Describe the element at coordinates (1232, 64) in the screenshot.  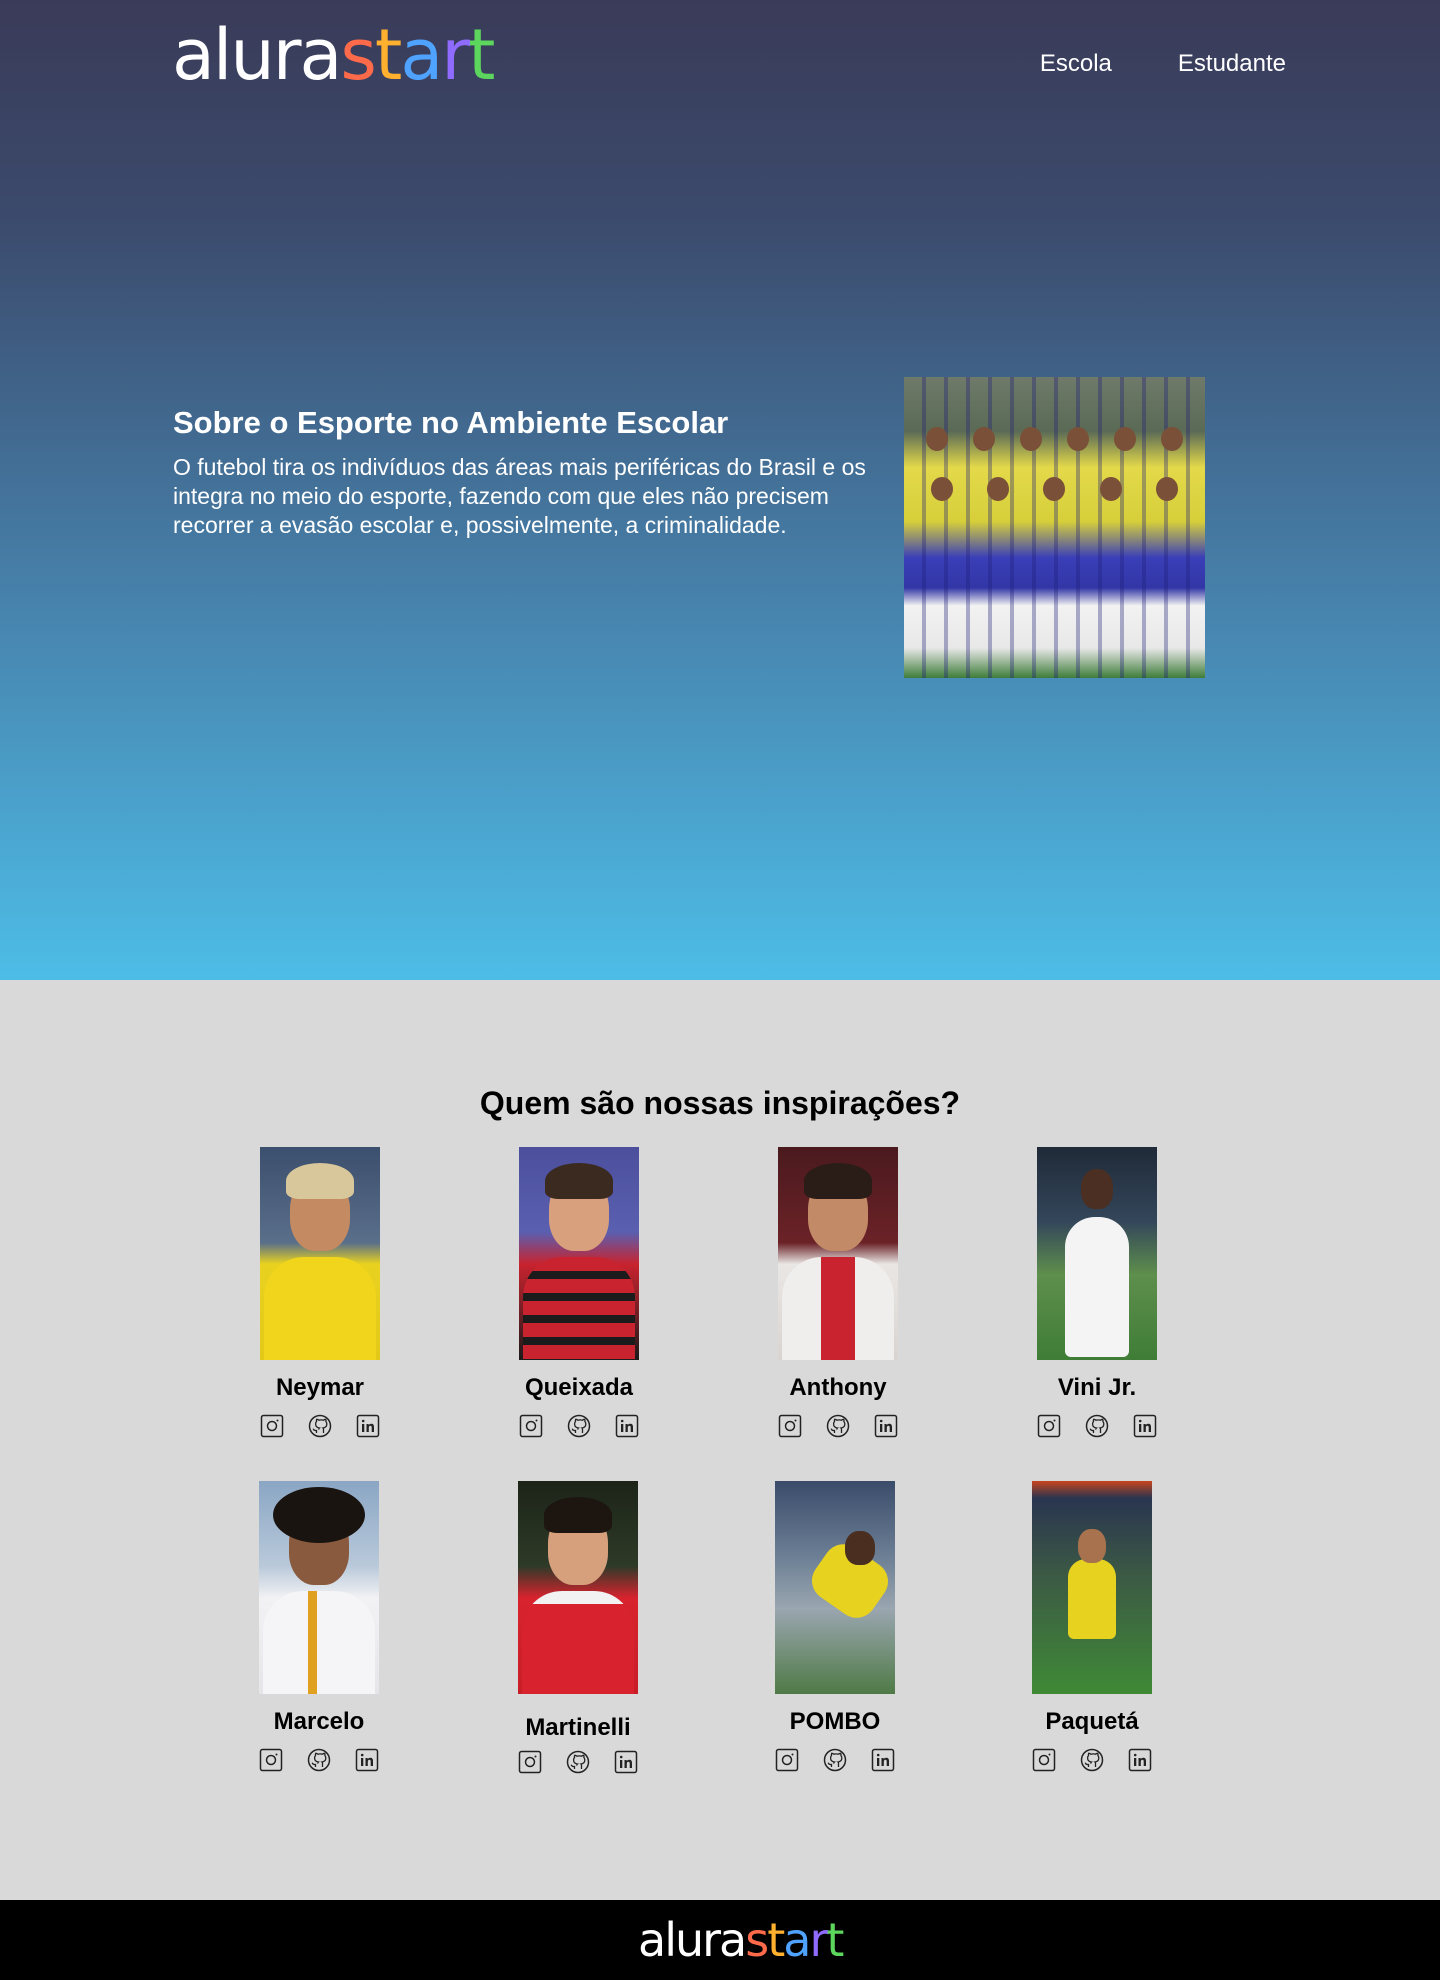
I see `nav-link-estudante: Estudante` at that location.